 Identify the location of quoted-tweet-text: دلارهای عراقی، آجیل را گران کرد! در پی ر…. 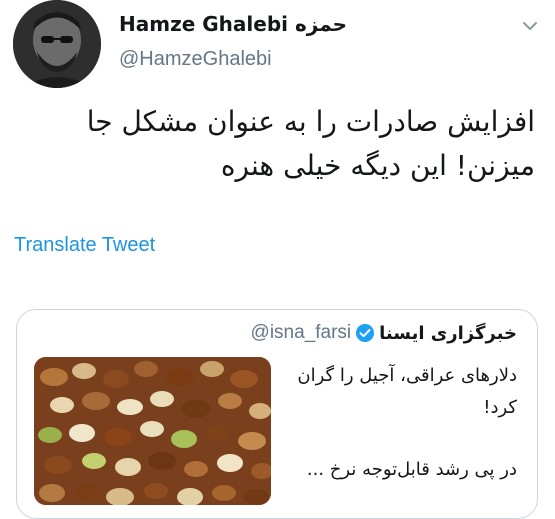
(399, 423).